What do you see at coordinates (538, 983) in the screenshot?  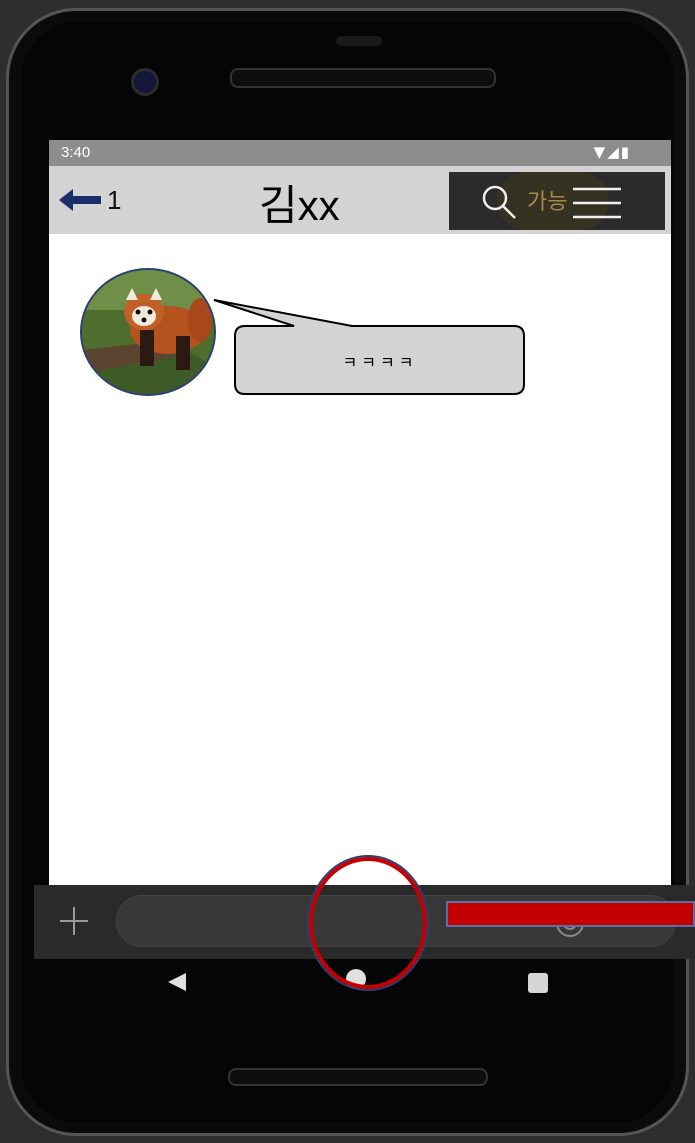 I see `nav-recents-icon` at bounding box center [538, 983].